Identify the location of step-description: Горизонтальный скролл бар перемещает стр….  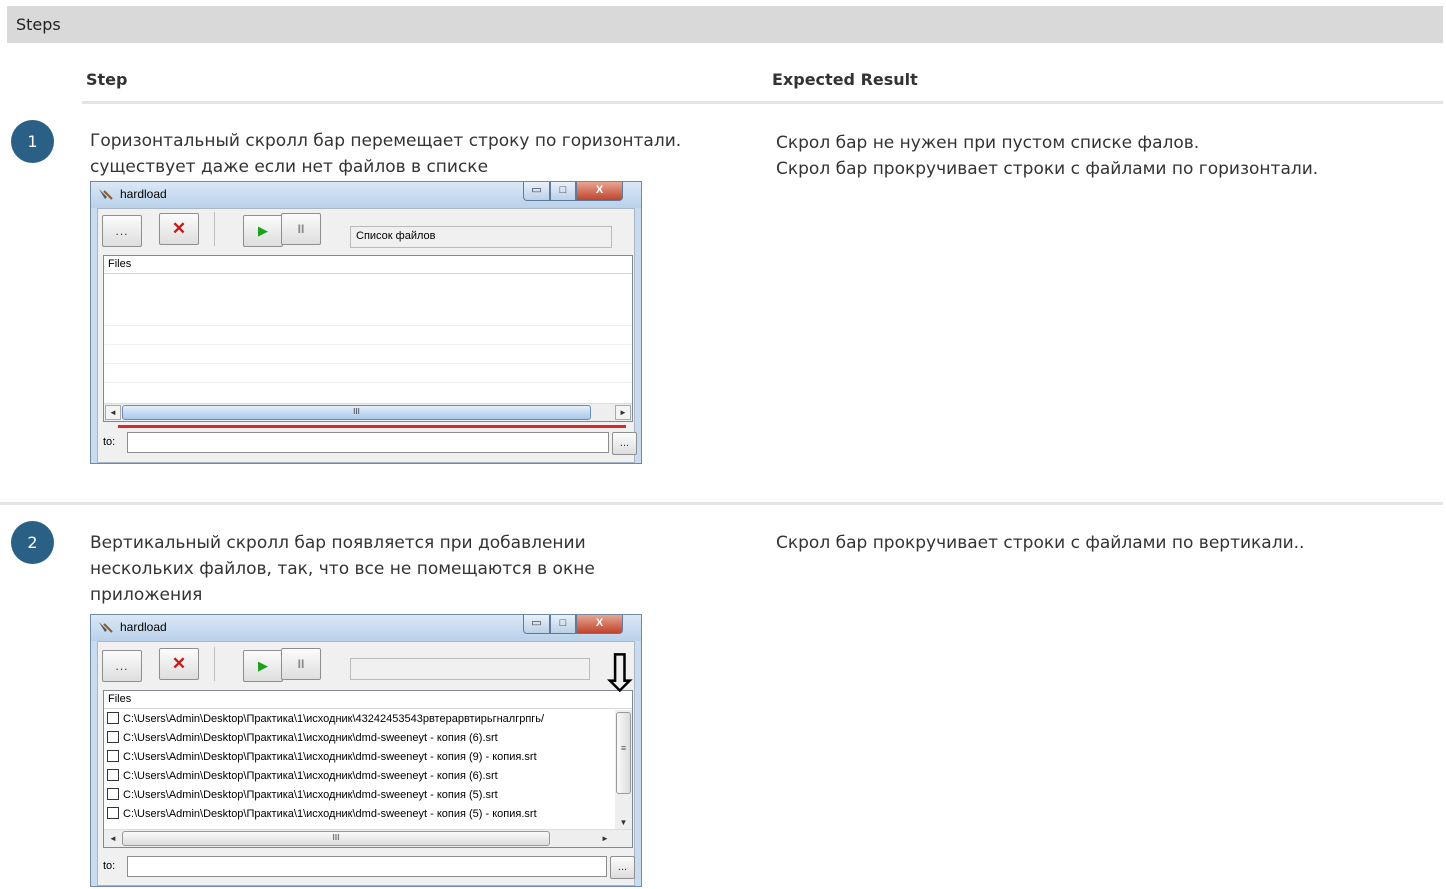
(385, 154).